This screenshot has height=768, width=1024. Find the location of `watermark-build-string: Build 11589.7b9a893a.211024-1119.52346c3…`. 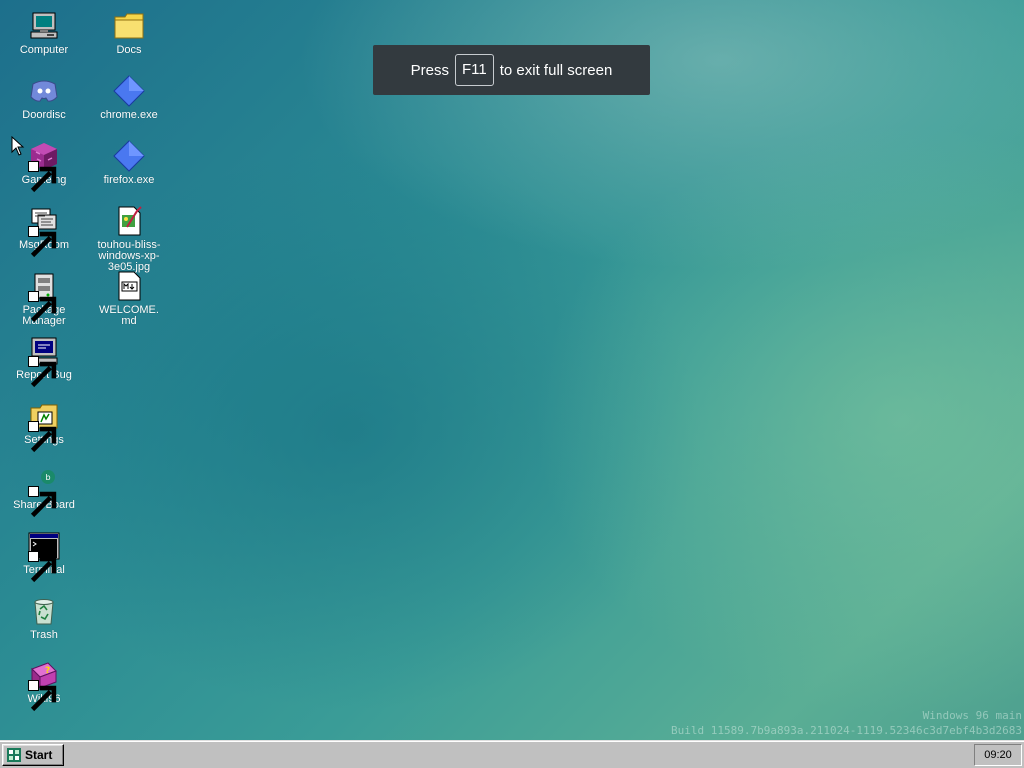

watermark-build-string: Build 11589.7b9a893a.211024-1119.52346c3… is located at coordinates (846, 730).